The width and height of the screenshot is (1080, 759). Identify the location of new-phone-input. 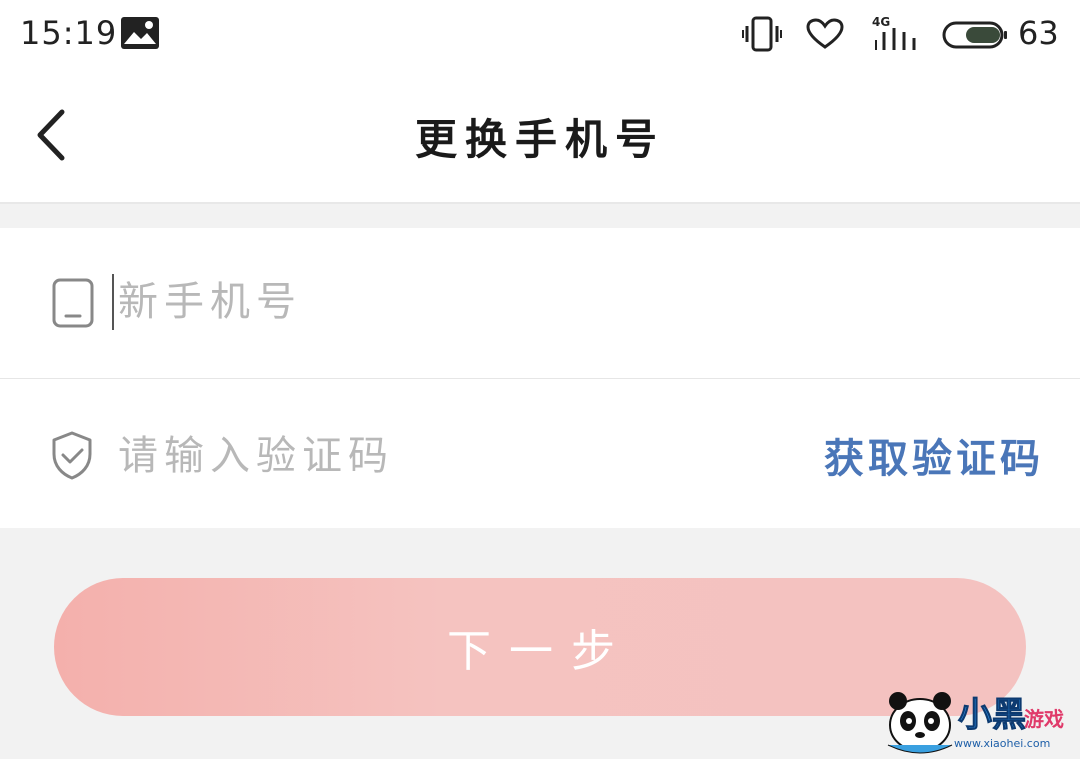
(468, 302).